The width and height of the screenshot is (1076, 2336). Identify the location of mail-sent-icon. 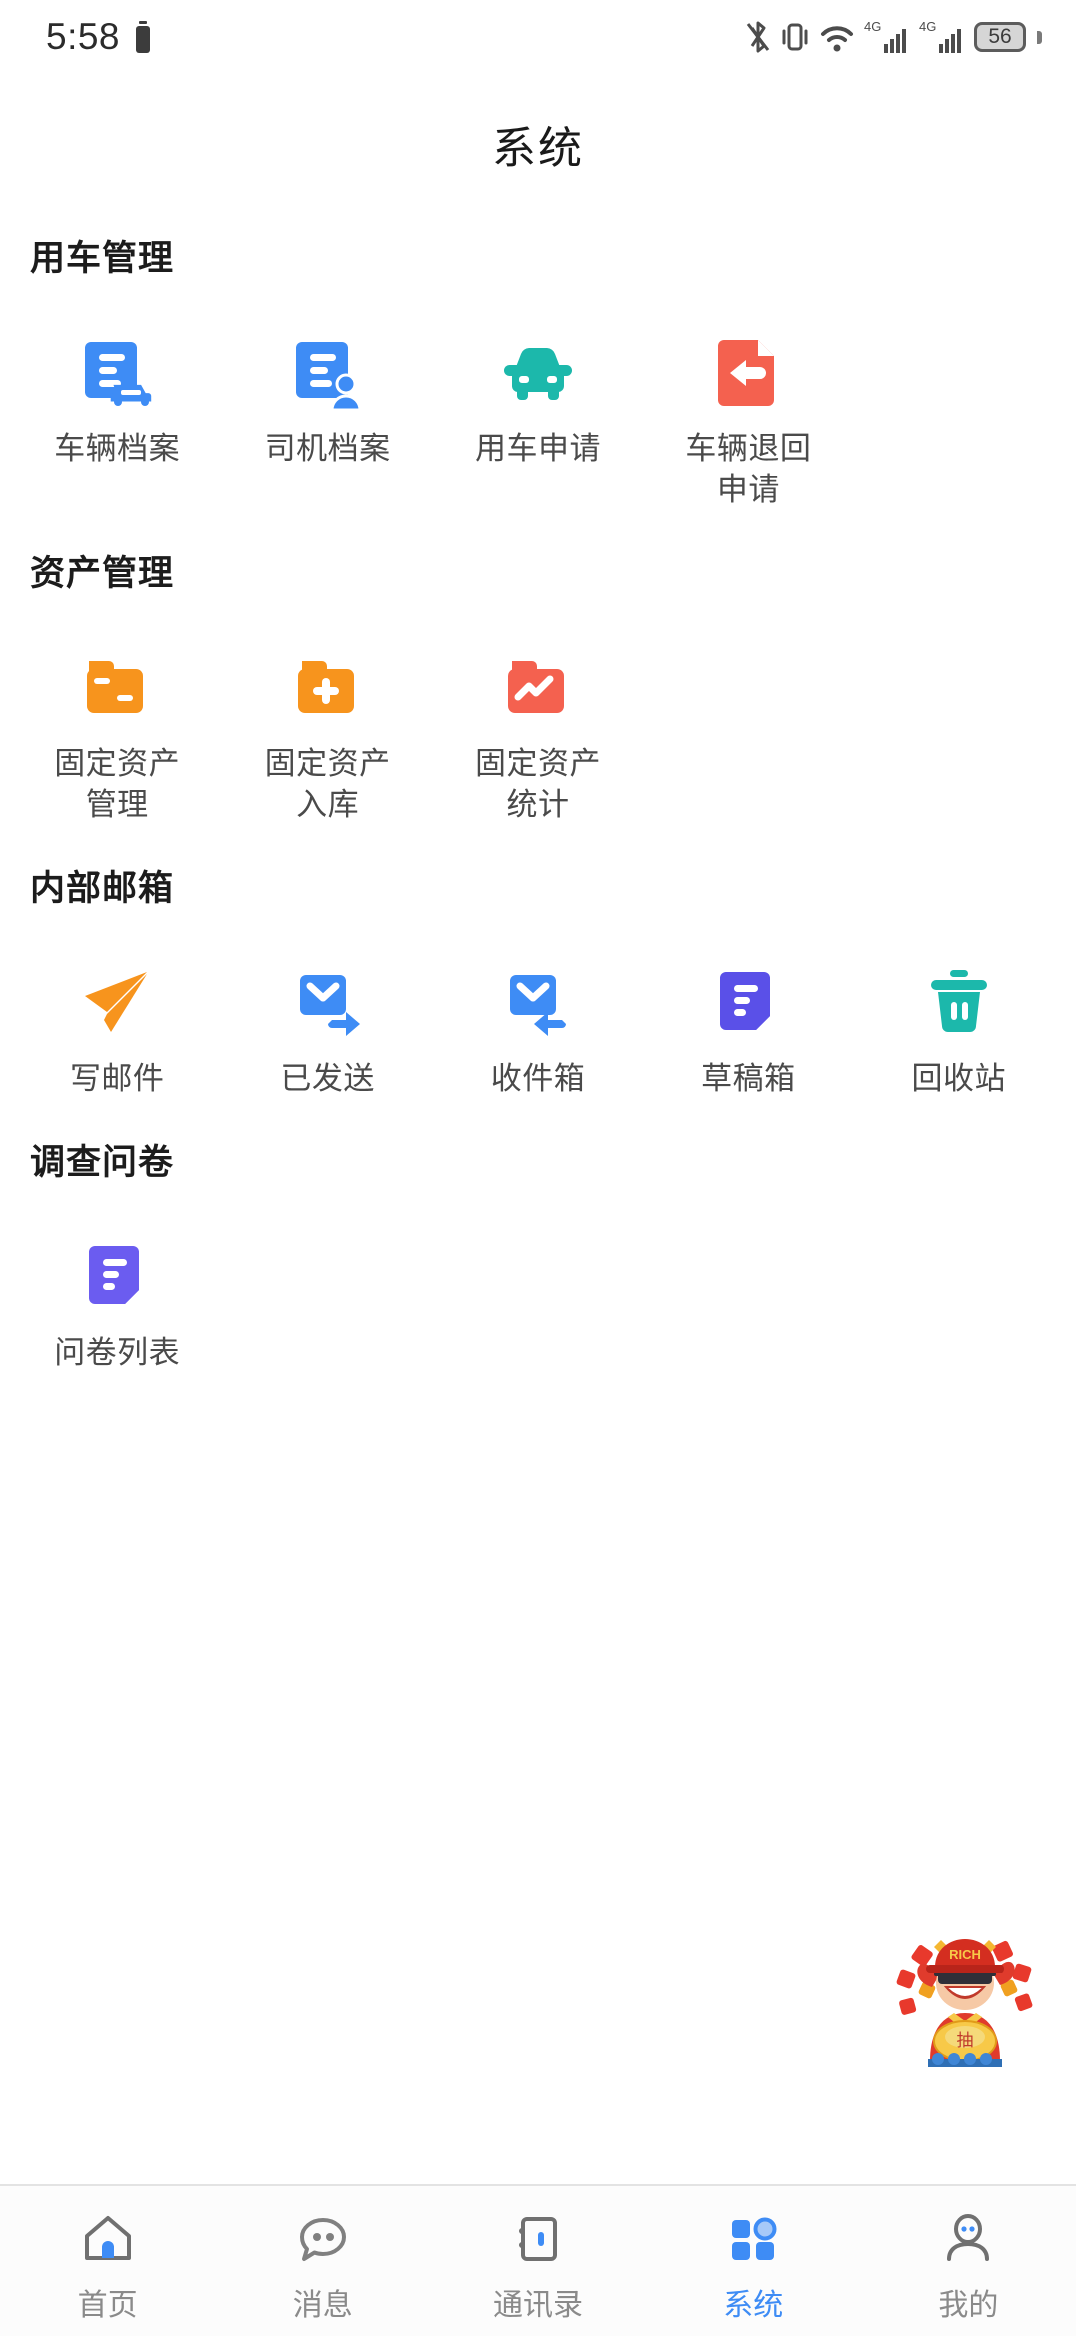
(328, 1002).